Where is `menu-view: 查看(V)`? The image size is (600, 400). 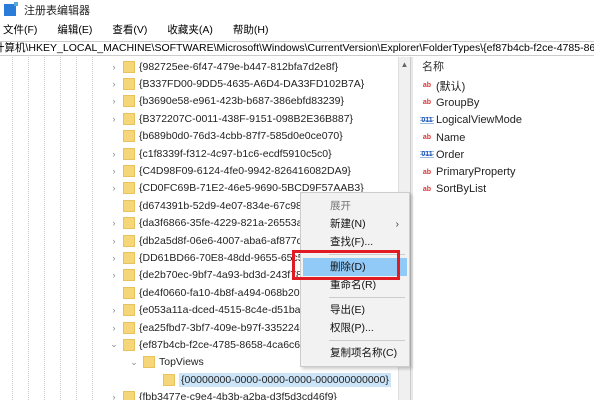 menu-view: 查看(V) is located at coordinates (128, 30).